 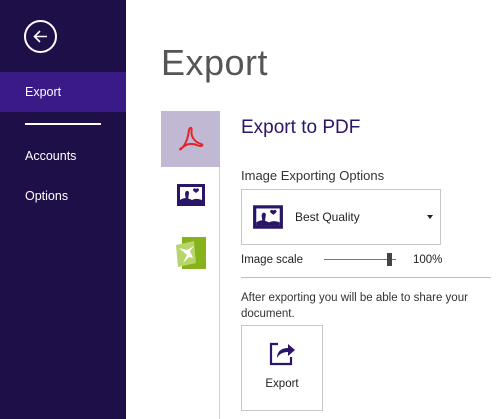 I want to click on sidebar-item-accounts: Accounts, so click(x=63, y=156).